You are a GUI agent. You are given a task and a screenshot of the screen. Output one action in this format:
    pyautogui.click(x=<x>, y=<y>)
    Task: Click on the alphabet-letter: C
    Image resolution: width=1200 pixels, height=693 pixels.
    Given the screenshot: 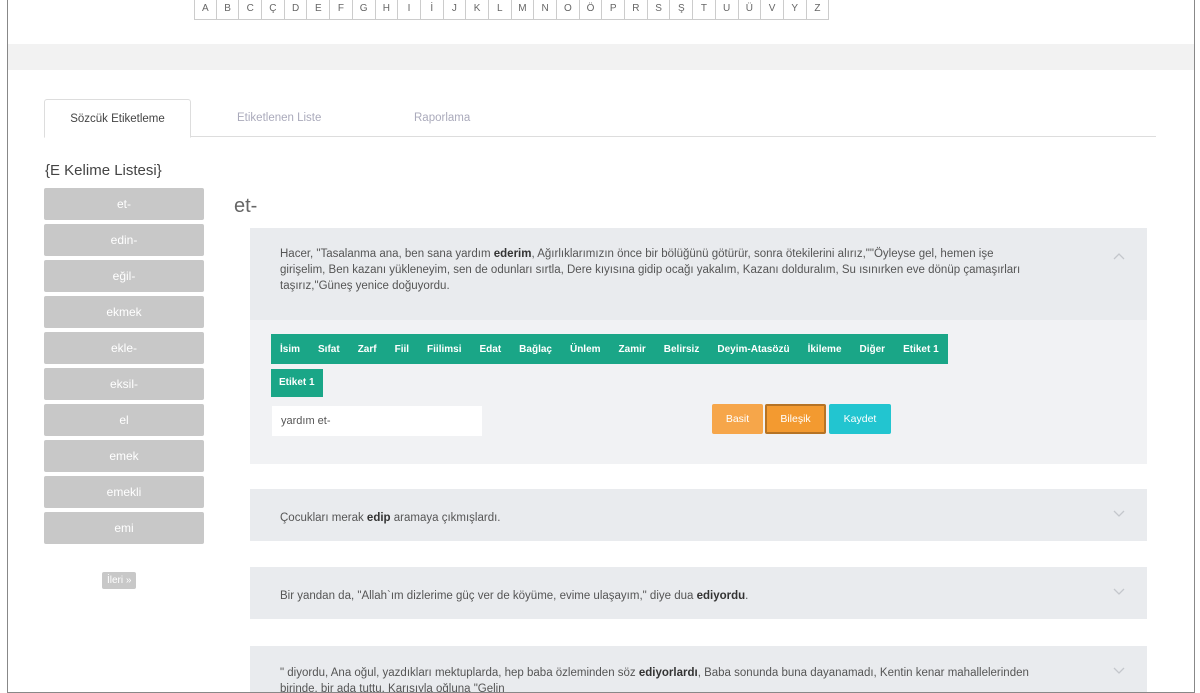 What is the action you would take?
    pyautogui.click(x=251, y=10)
    